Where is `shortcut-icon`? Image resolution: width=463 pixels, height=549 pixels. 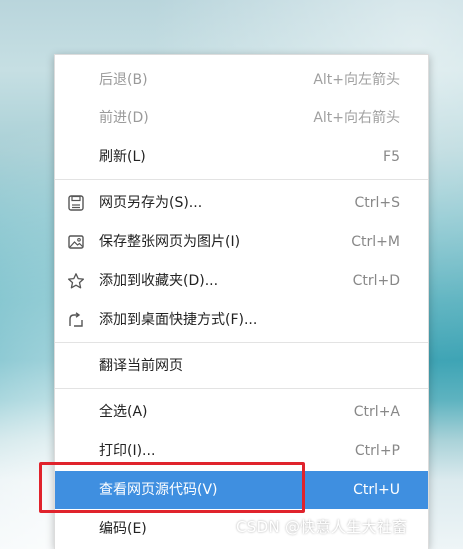 shortcut-icon is located at coordinates (76, 320).